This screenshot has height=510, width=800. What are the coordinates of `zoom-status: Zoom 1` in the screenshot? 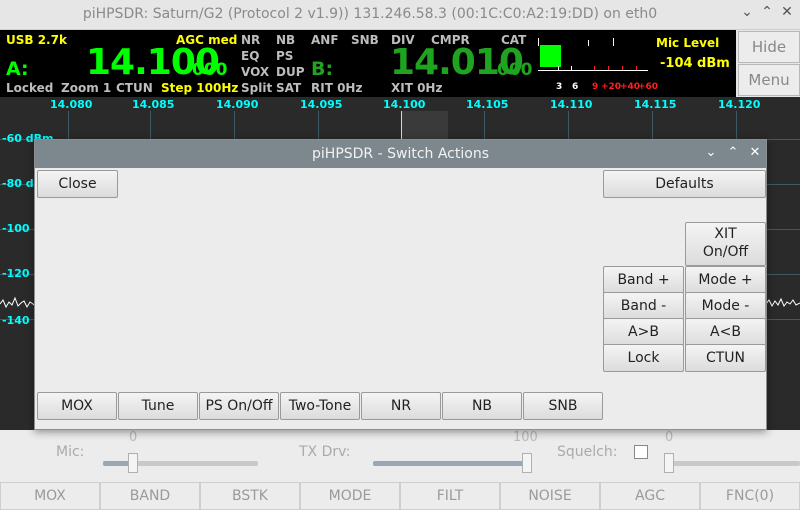 It's located at (86, 88).